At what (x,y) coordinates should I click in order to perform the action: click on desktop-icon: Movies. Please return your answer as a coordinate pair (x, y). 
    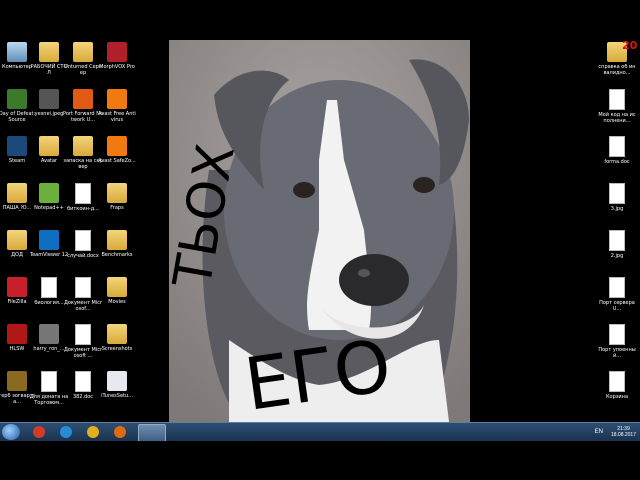
    Looking at the image, I should click on (117, 291).